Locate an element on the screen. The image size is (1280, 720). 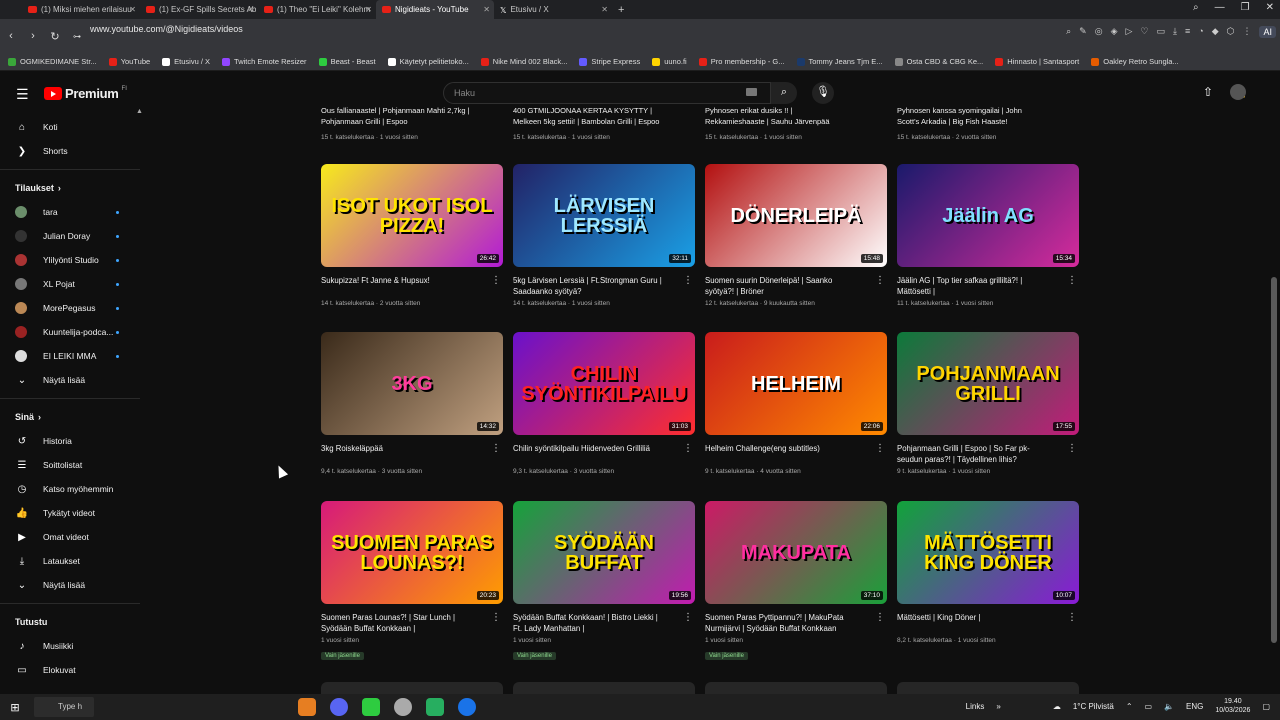
video-thumbnail: MAKUPATA 37:10 is located at coordinates (796, 552).